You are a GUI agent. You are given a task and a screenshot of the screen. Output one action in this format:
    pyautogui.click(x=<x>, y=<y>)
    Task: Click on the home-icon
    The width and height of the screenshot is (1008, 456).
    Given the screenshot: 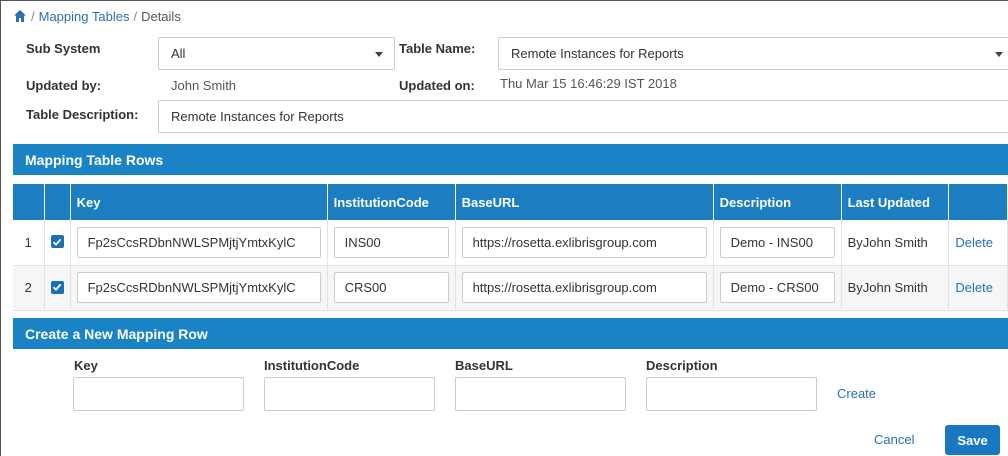 What is the action you would take?
    pyautogui.click(x=20, y=16)
    